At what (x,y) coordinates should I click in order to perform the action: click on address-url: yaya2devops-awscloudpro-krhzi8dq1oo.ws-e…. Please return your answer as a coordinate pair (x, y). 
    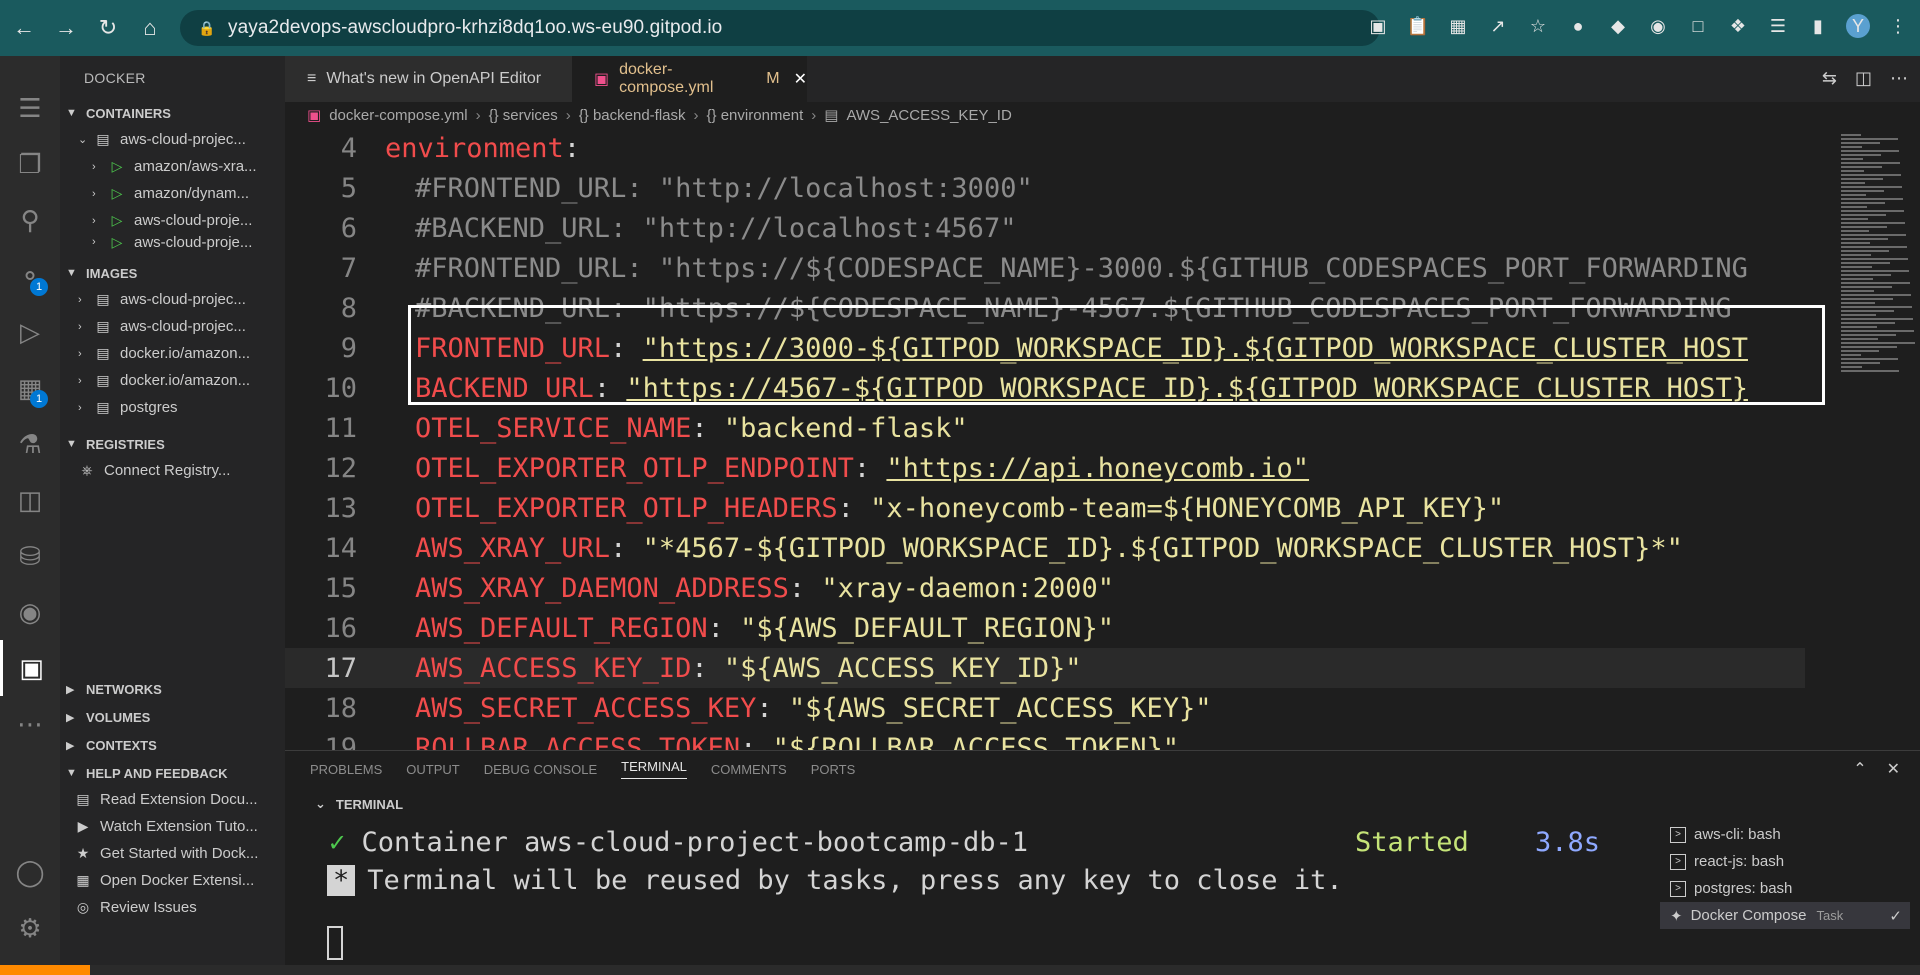
    Looking at the image, I should click on (475, 28).